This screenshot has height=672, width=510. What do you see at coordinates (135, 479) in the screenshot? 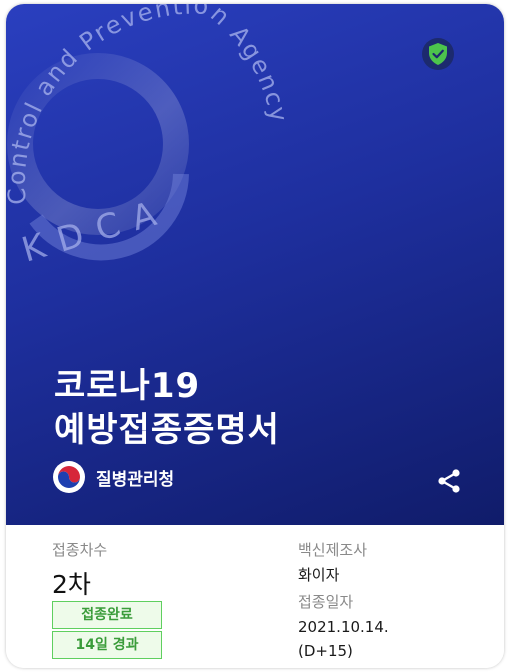
I see `issuer-name: 질병관리청` at bounding box center [135, 479].